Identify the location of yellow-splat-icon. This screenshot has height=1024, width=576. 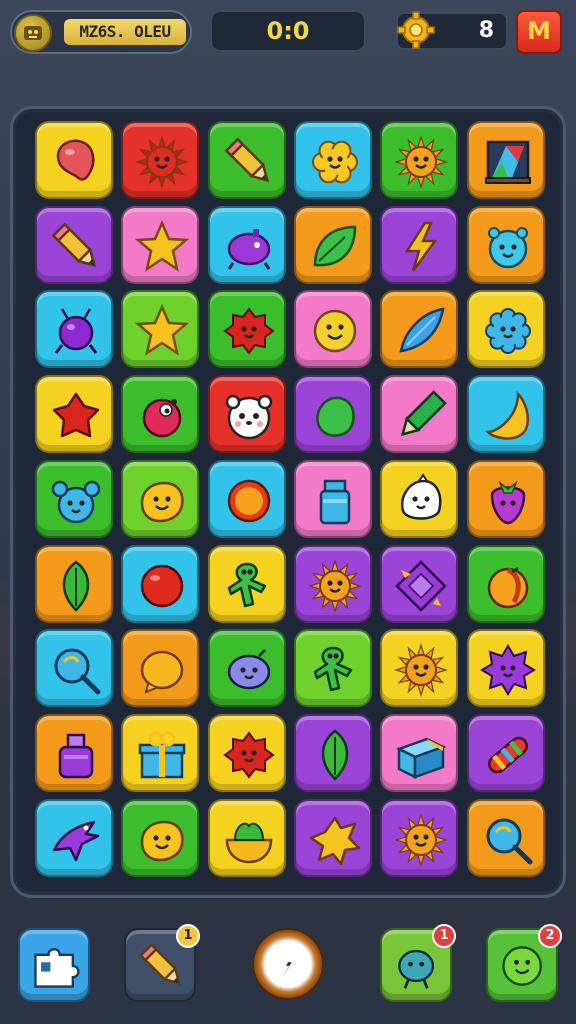
(335, 840).